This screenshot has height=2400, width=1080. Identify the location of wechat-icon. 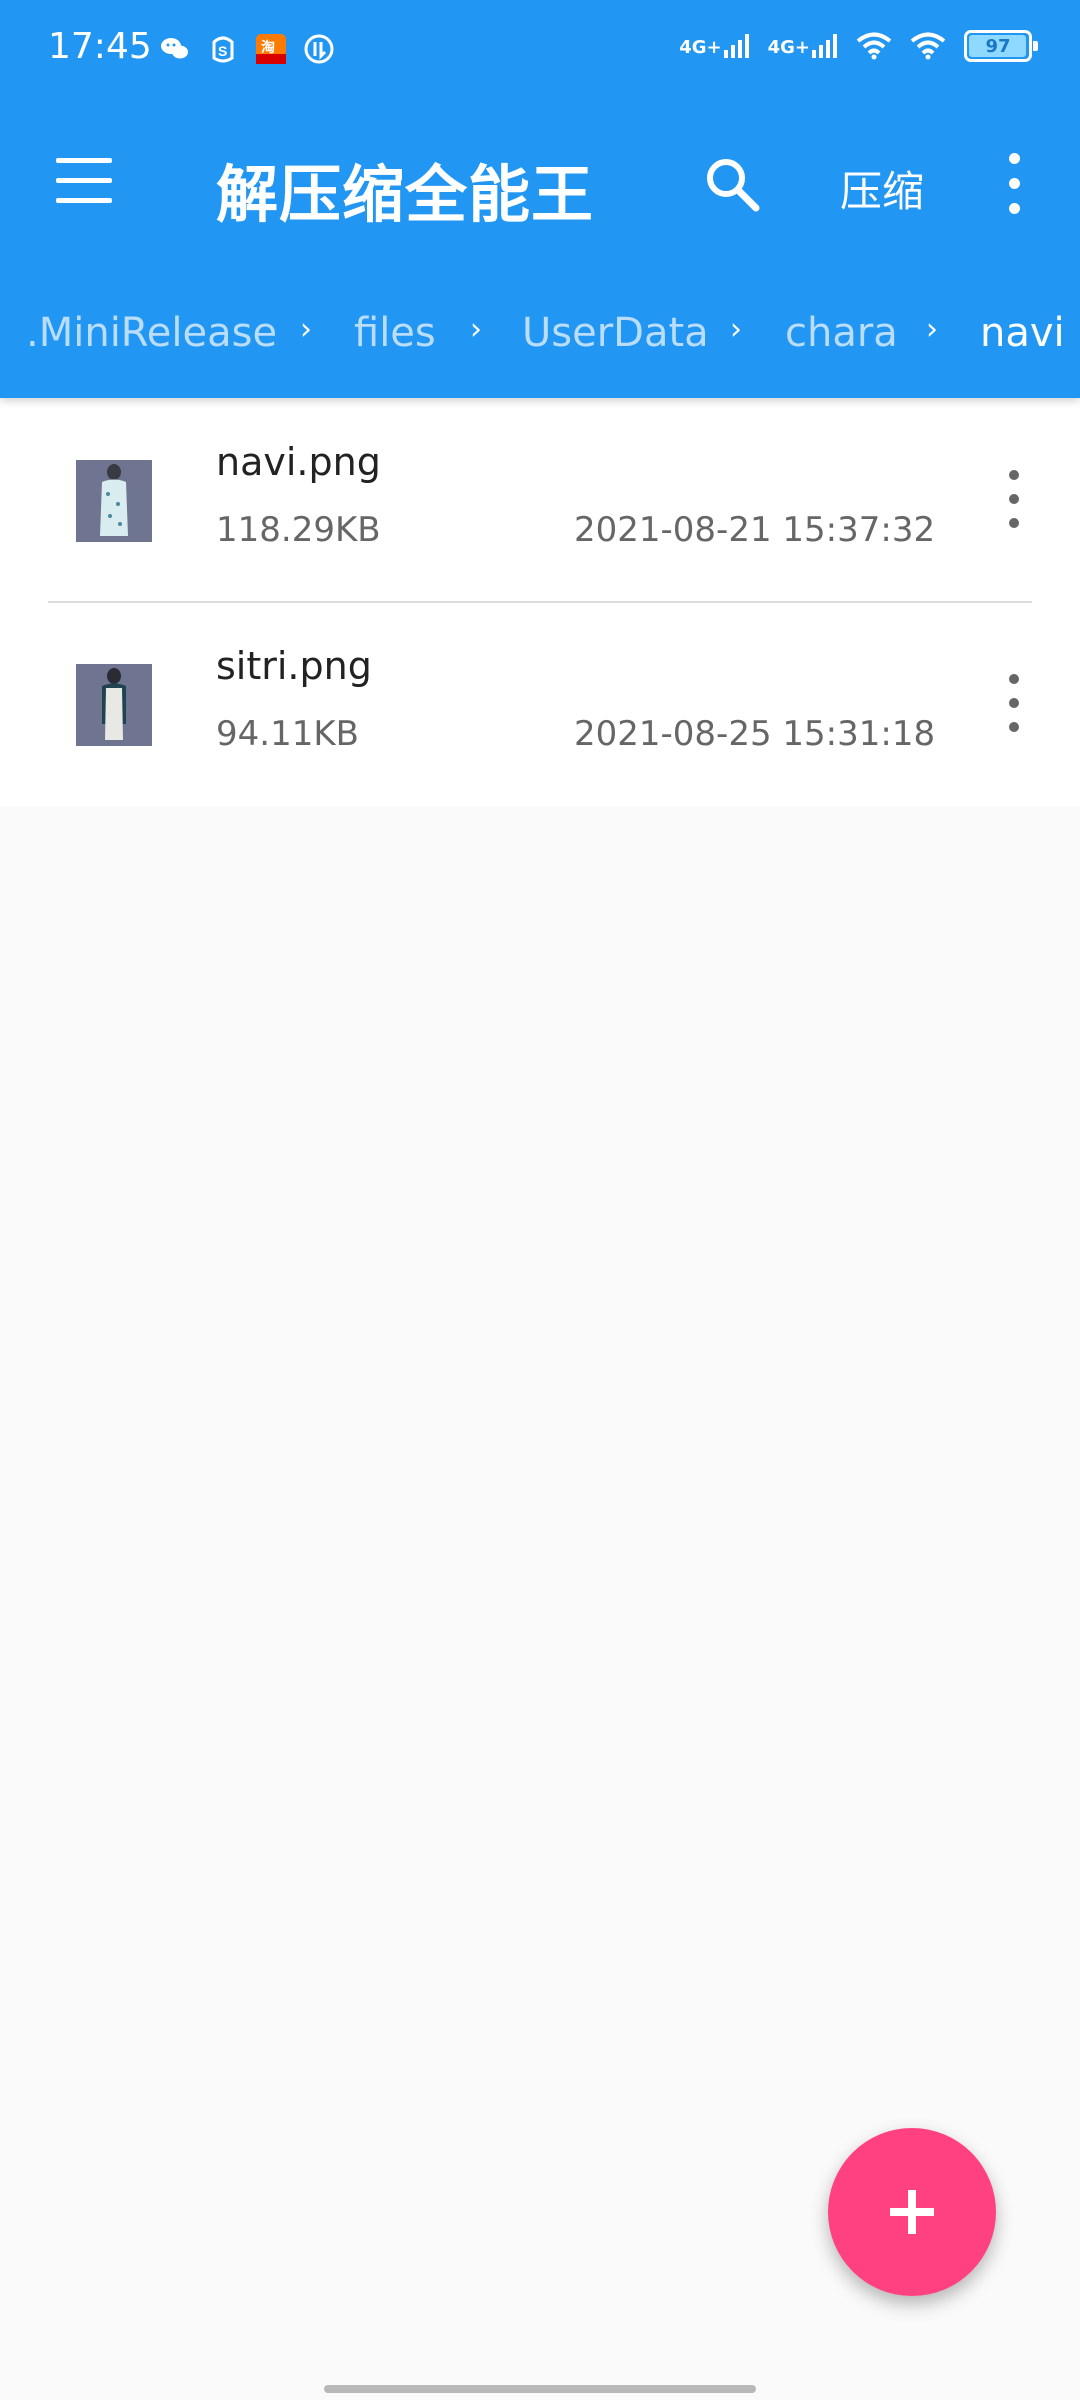
(174, 48).